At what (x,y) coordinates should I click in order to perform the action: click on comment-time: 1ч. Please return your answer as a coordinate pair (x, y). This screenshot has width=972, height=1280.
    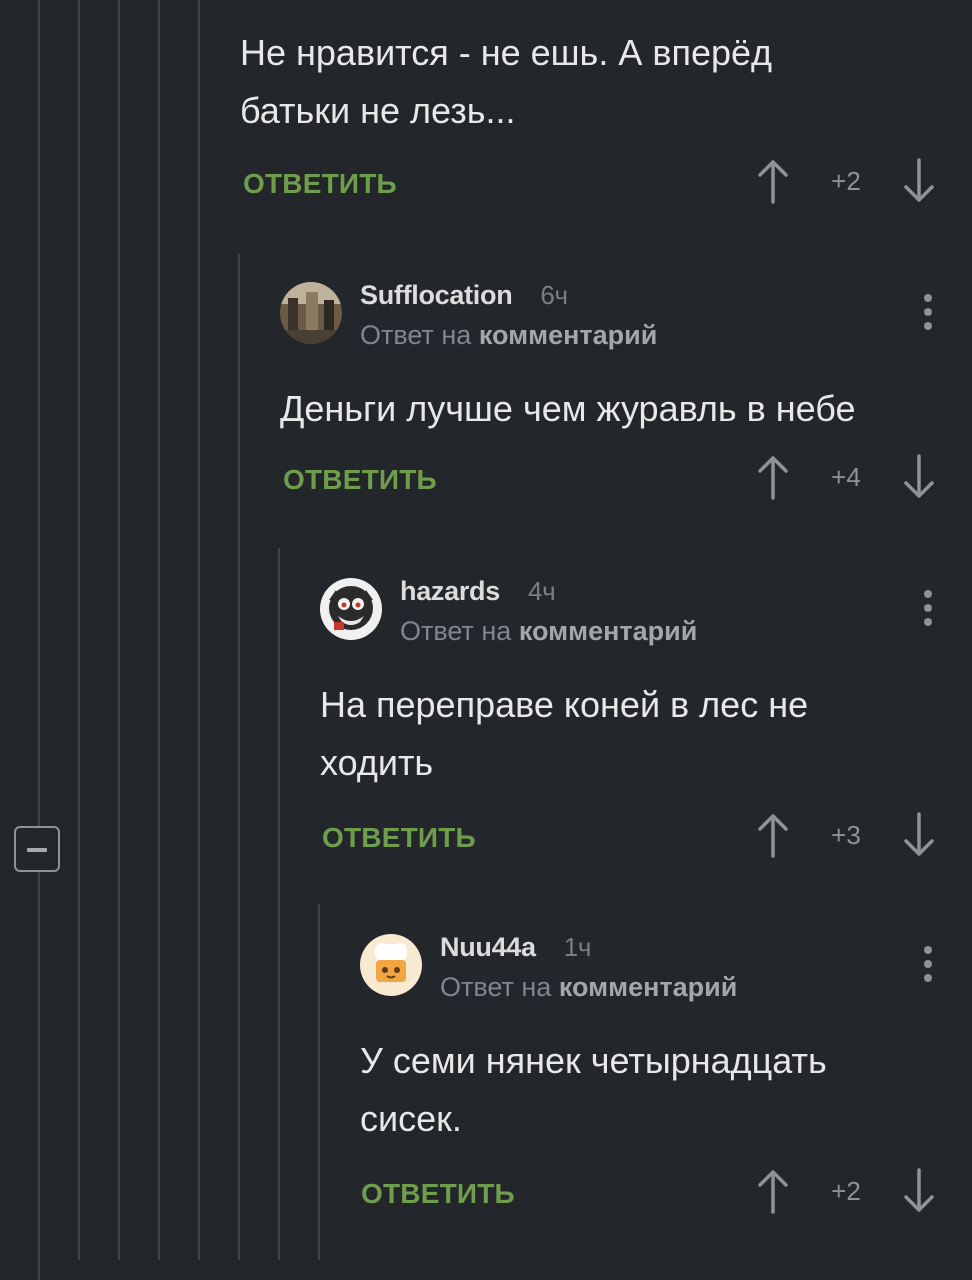
    Looking at the image, I should click on (577, 947).